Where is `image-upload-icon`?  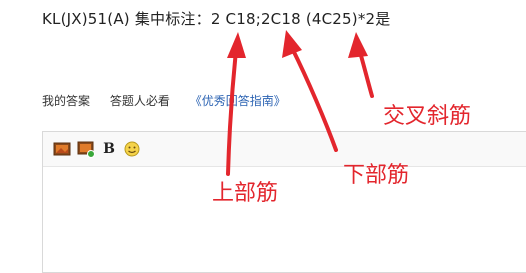 image-upload-icon is located at coordinates (86, 149).